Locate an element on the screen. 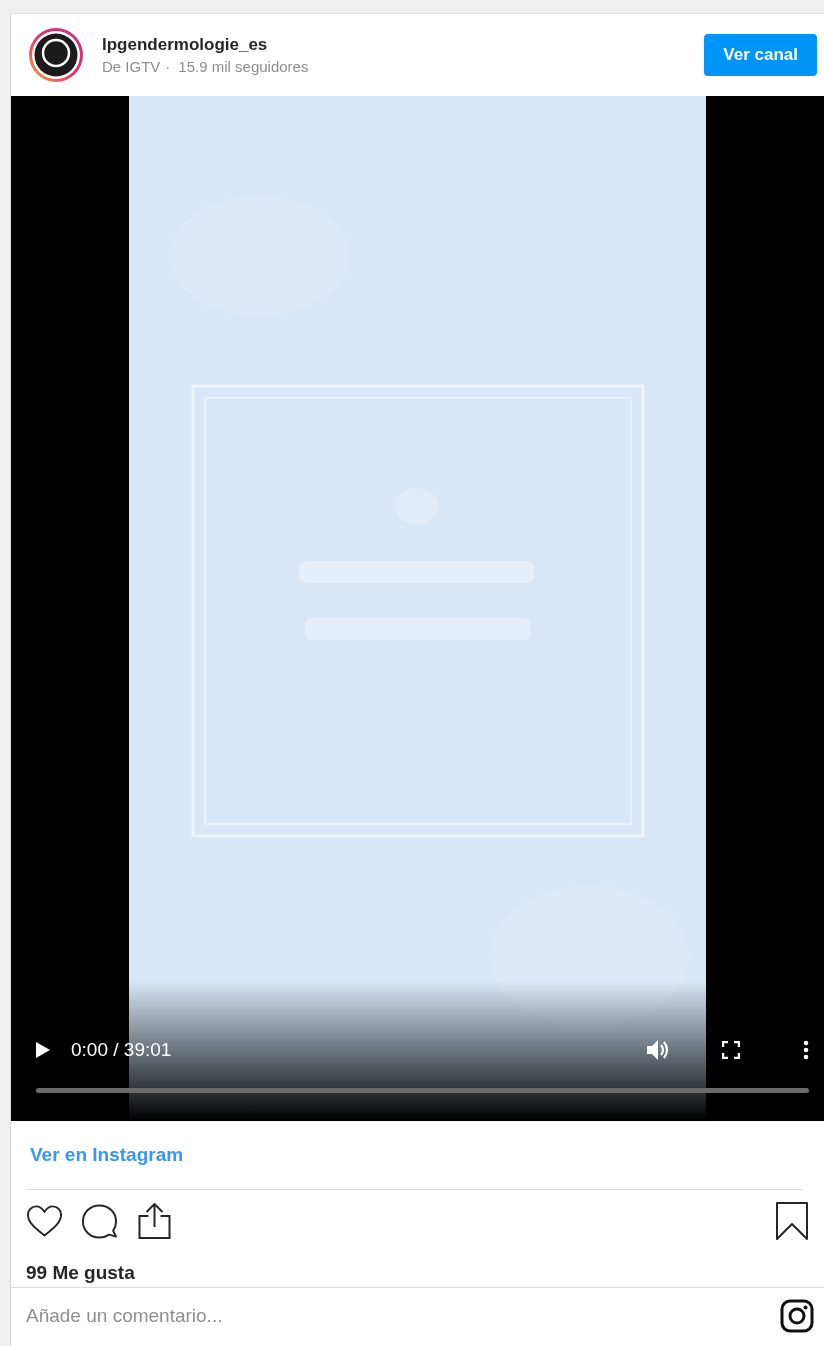 The height and width of the screenshot is (1346, 824). play-icon is located at coordinates (43, 1050).